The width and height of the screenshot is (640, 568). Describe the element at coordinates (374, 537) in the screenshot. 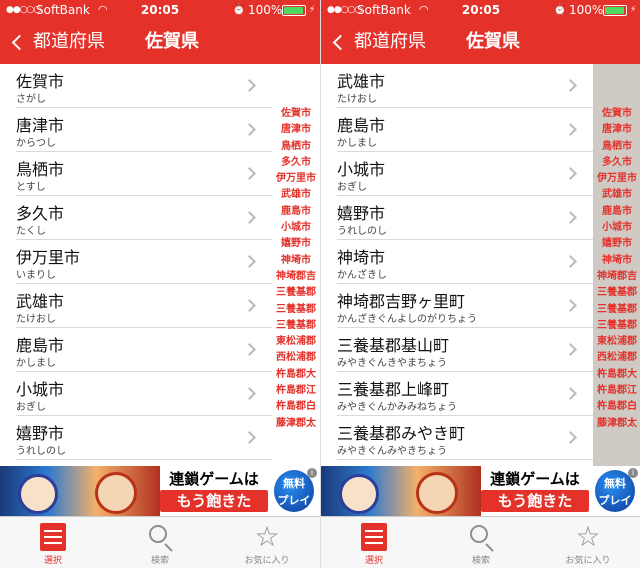

I see `menu-icon` at that location.